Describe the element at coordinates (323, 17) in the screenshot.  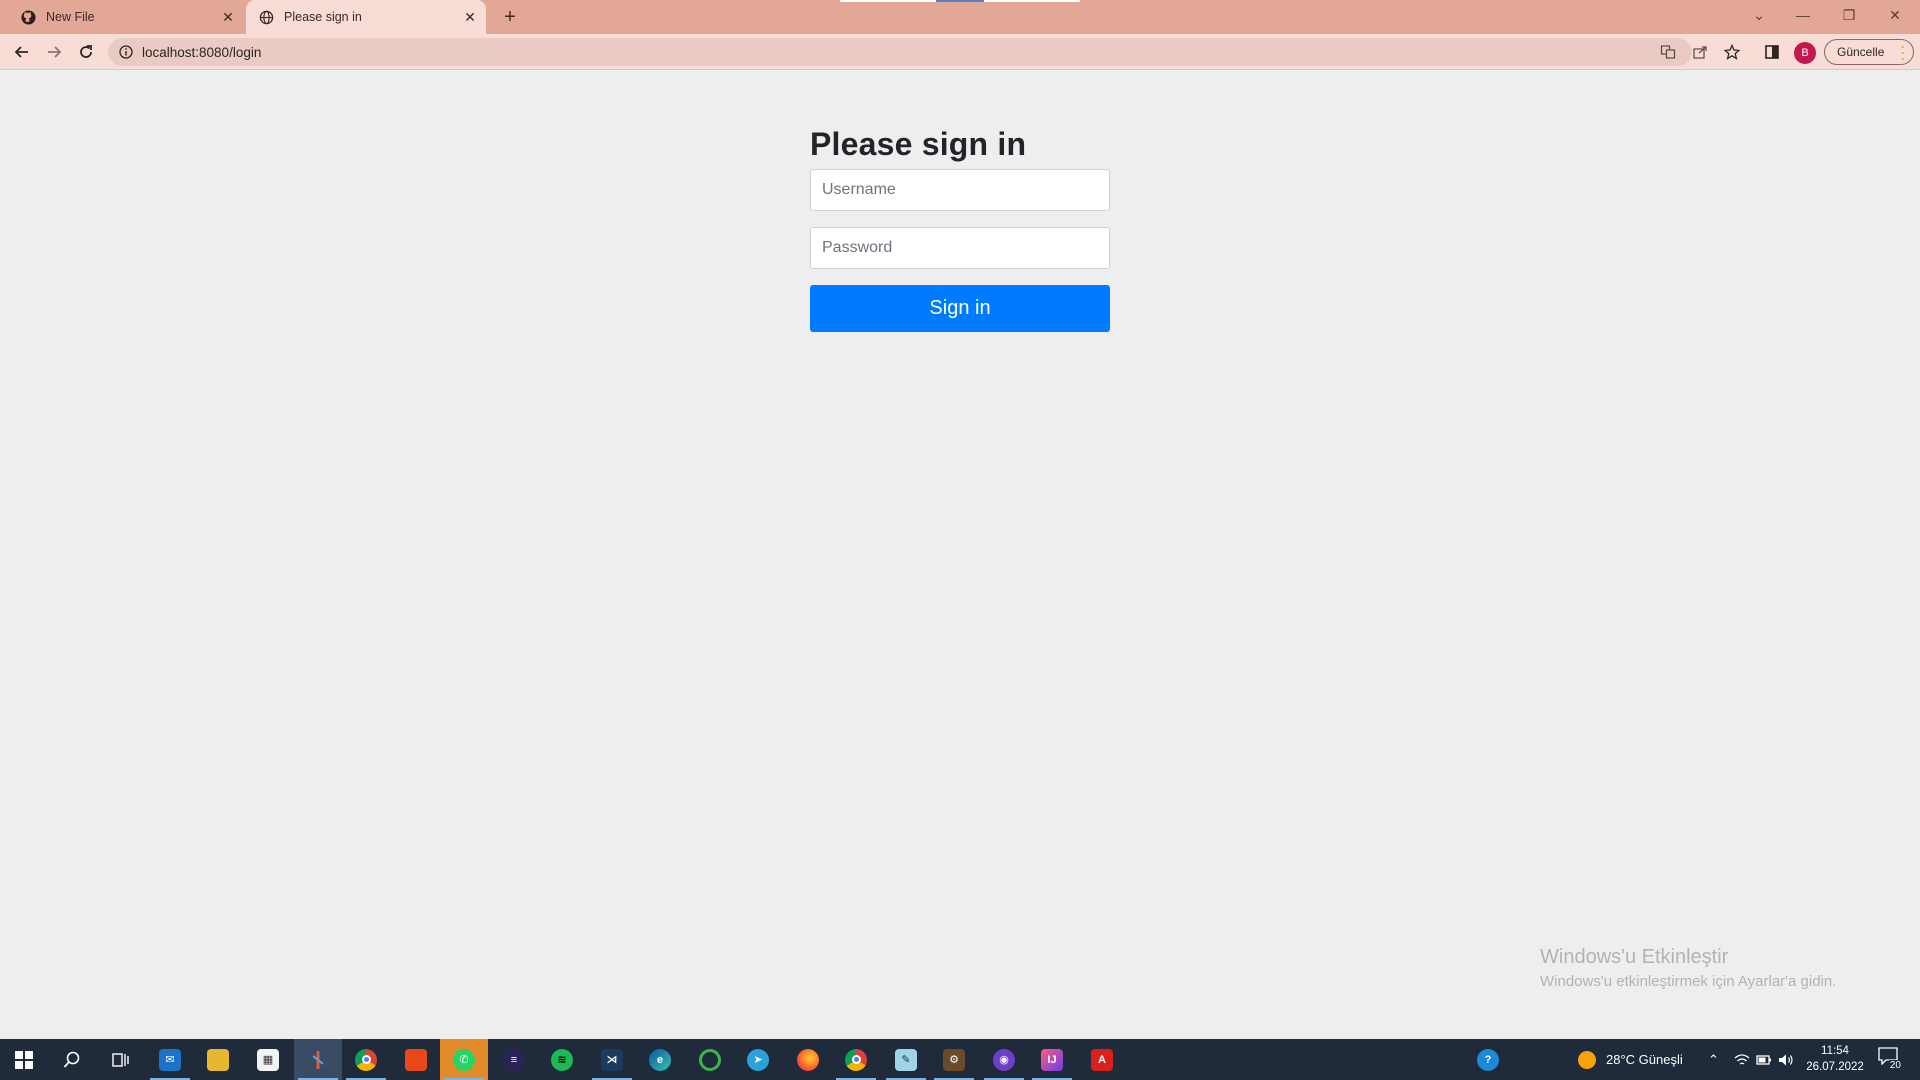
I see `tab-title: Please sign in` at that location.